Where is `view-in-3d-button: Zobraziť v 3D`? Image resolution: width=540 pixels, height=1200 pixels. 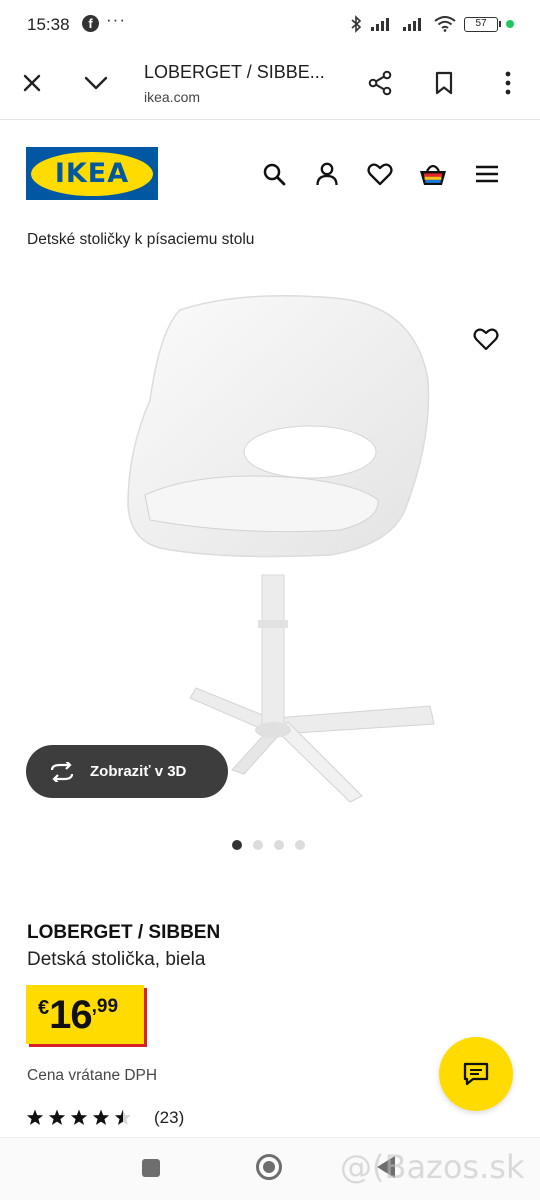 view-in-3d-button: Zobraziť v 3D is located at coordinates (127, 771).